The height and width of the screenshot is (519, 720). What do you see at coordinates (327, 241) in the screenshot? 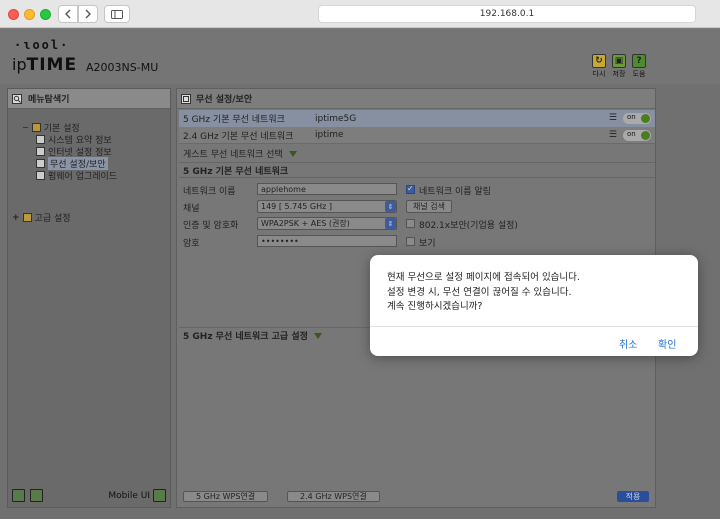
I see `password-input: ••••••••` at bounding box center [327, 241].